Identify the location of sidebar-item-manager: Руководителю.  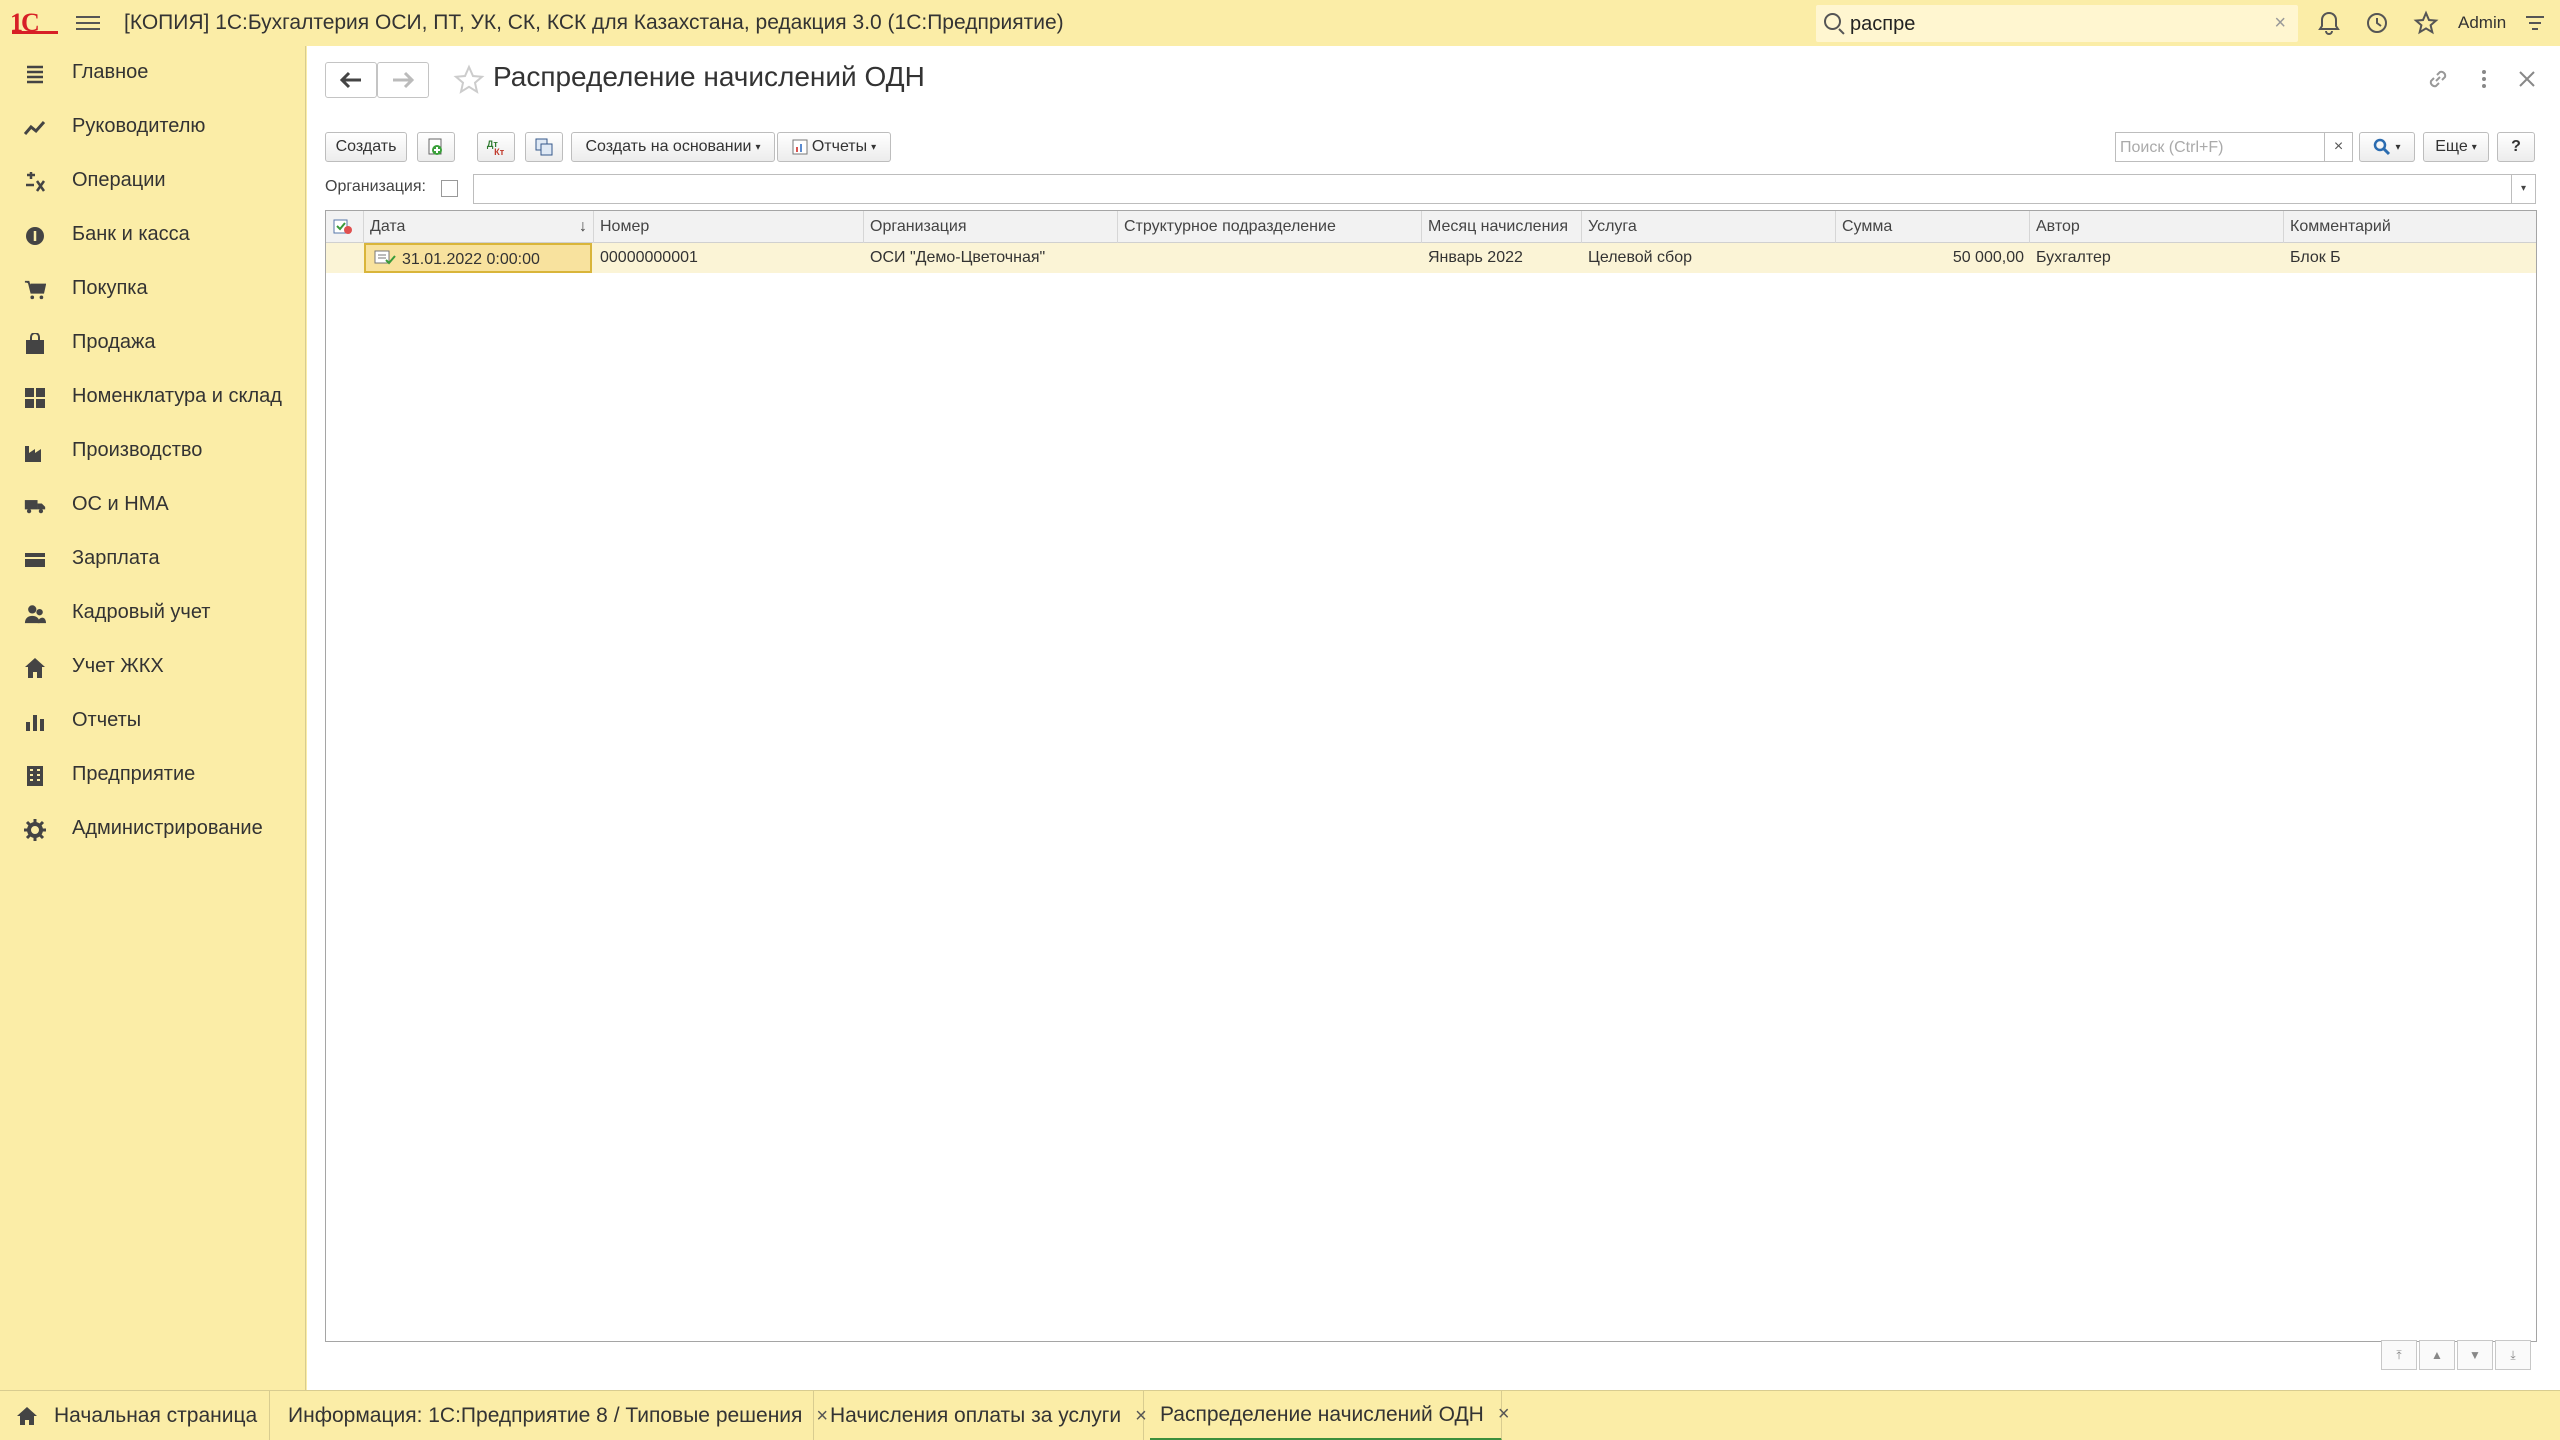
(153, 127).